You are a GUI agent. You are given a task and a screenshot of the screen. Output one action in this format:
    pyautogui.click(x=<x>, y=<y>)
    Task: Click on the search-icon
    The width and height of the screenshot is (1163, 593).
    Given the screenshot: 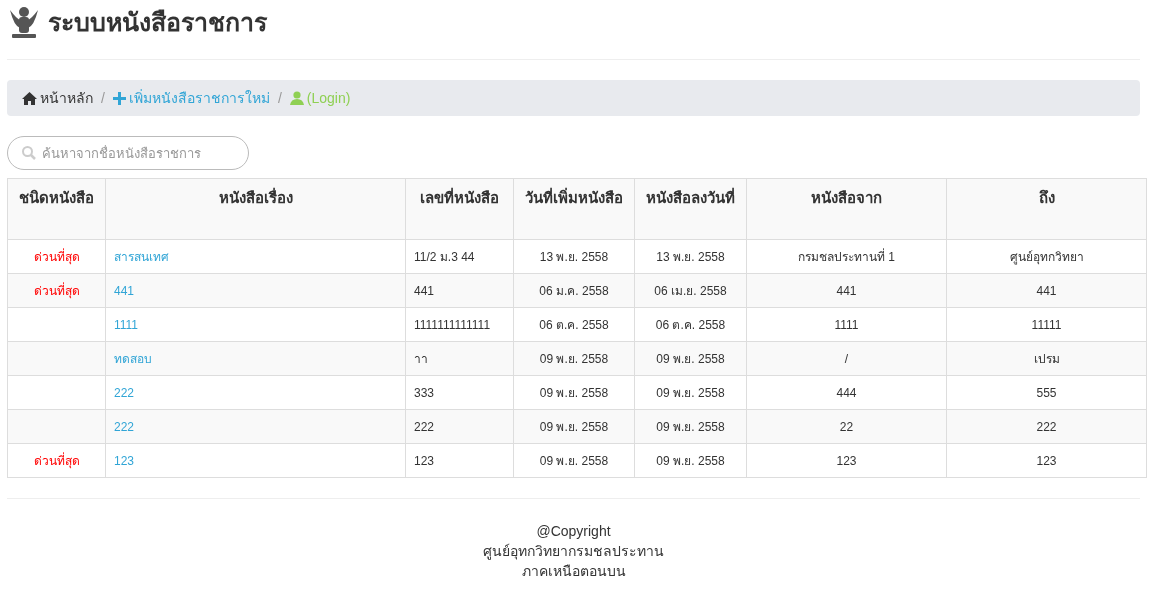 What is the action you would take?
    pyautogui.click(x=29, y=153)
    